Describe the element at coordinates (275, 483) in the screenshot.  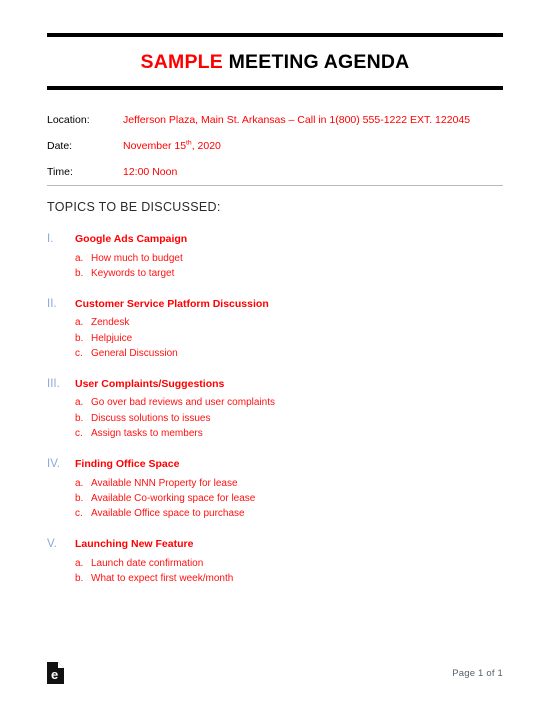
I see `list-item: a. Available NNN Property for lease` at that location.